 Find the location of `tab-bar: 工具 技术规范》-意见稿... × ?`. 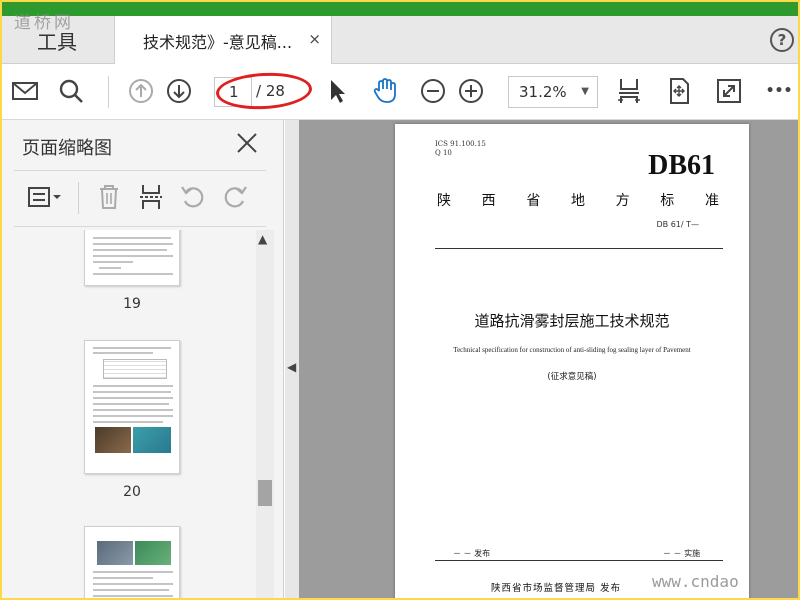

tab-bar: 工具 技术规范》-意见稿... × ? is located at coordinates (400, 40).